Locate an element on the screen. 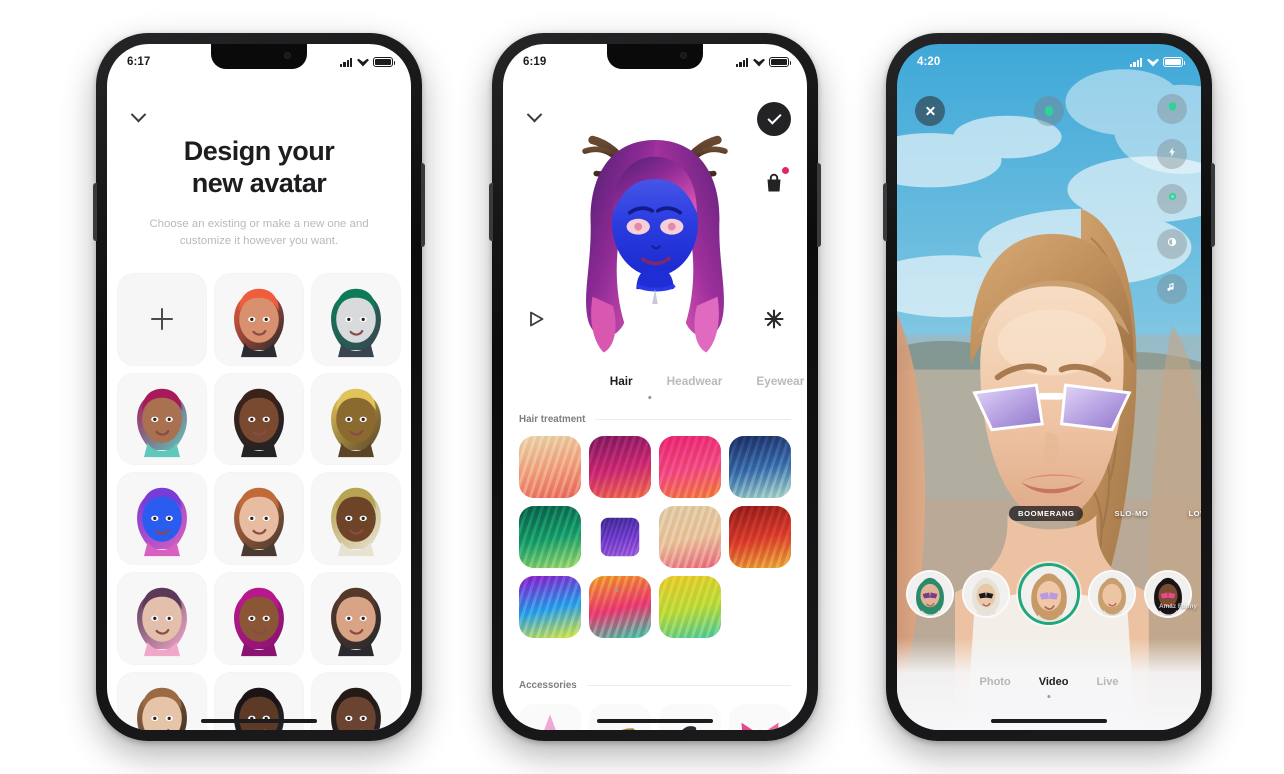  page-title-line-2: new avatar is located at coordinates (259, 182).